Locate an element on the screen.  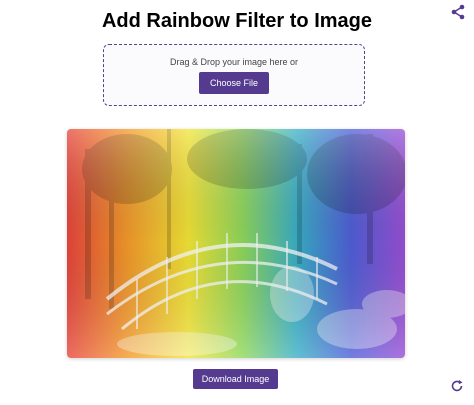
choose-file-button: Choose File is located at coordinates (234, 83).